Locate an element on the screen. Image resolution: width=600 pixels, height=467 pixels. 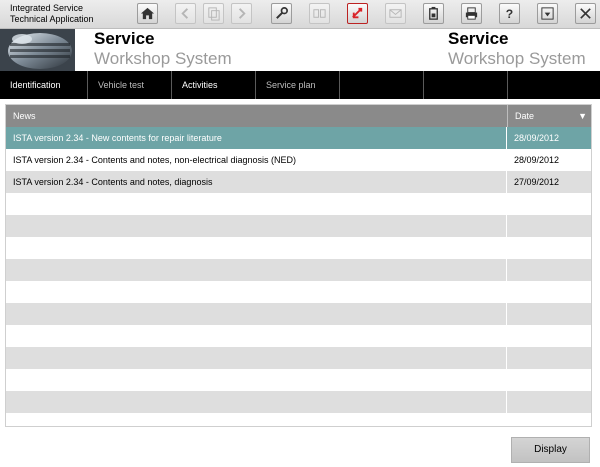
tab-service-plan: Service plan is located at coordinates (298, 85).